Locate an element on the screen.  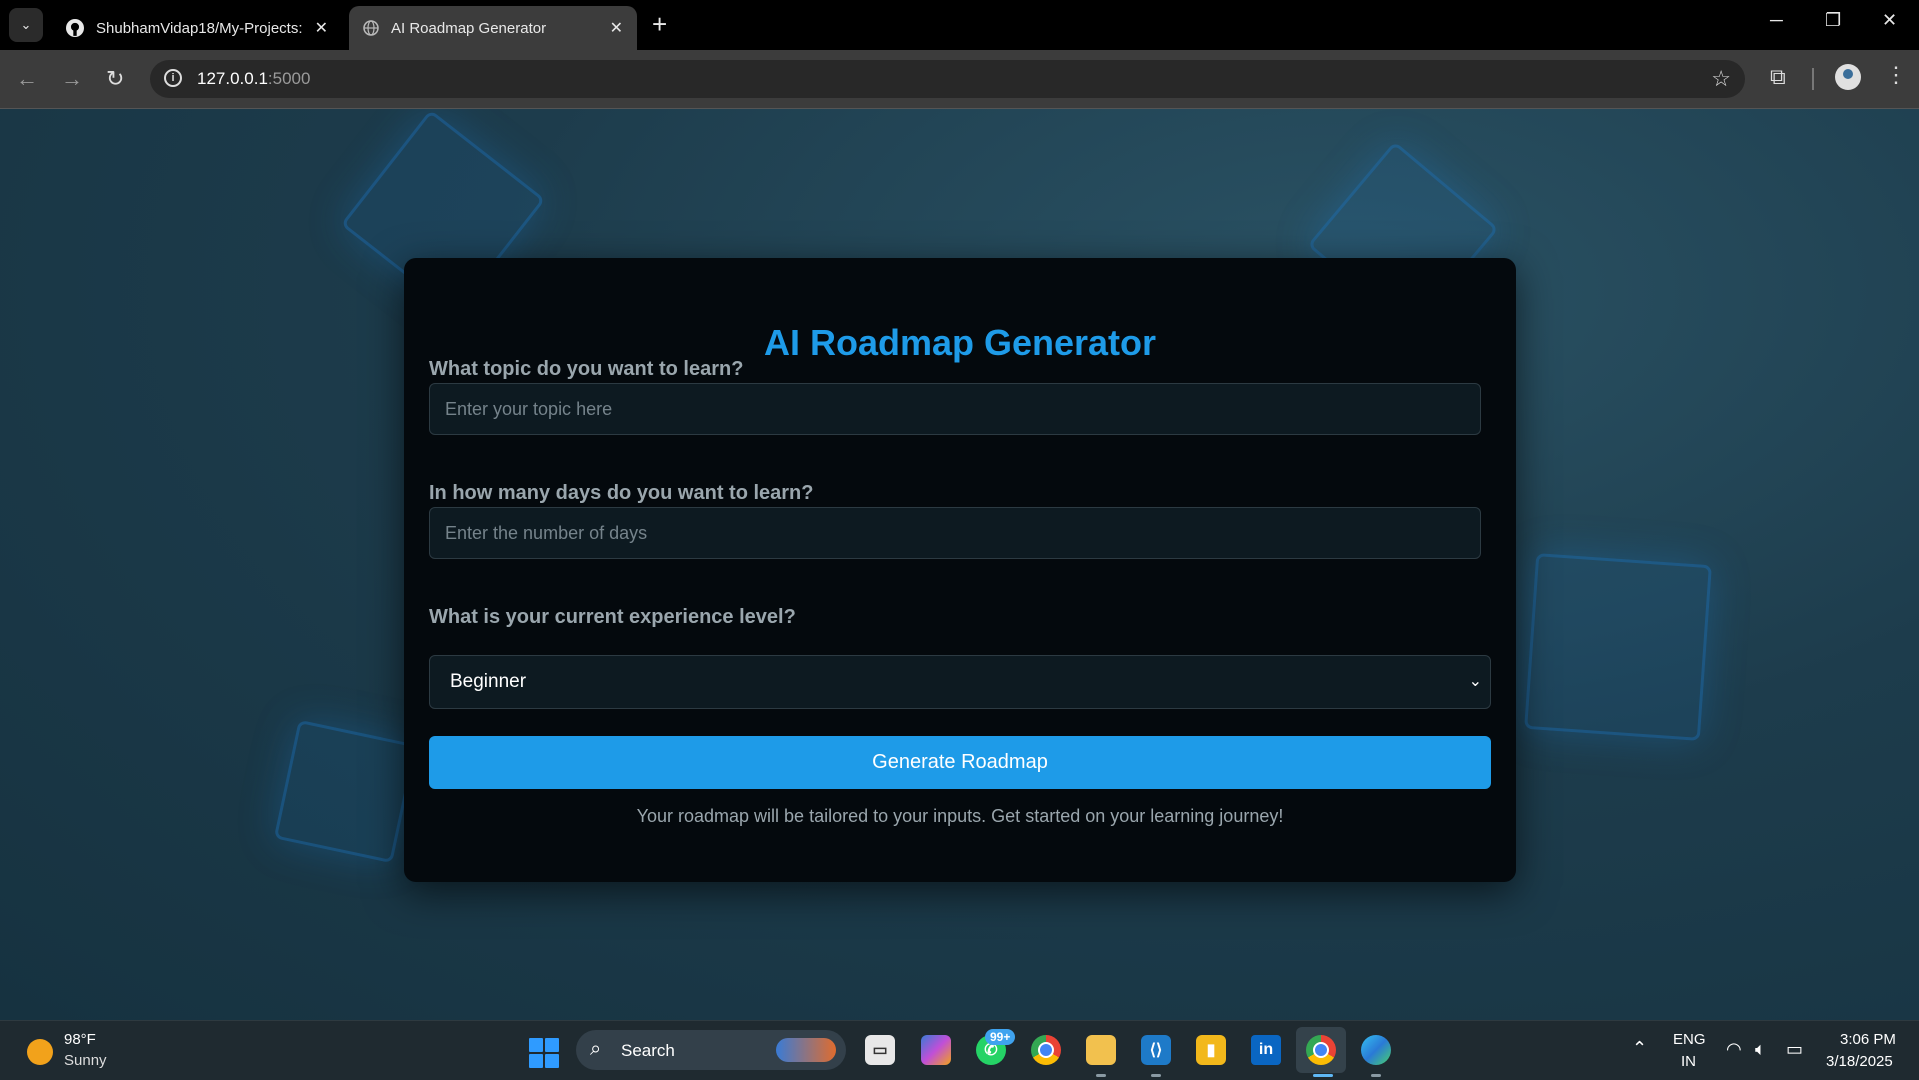
back-arrow-icon: ← is located at coordinates (27, 79).